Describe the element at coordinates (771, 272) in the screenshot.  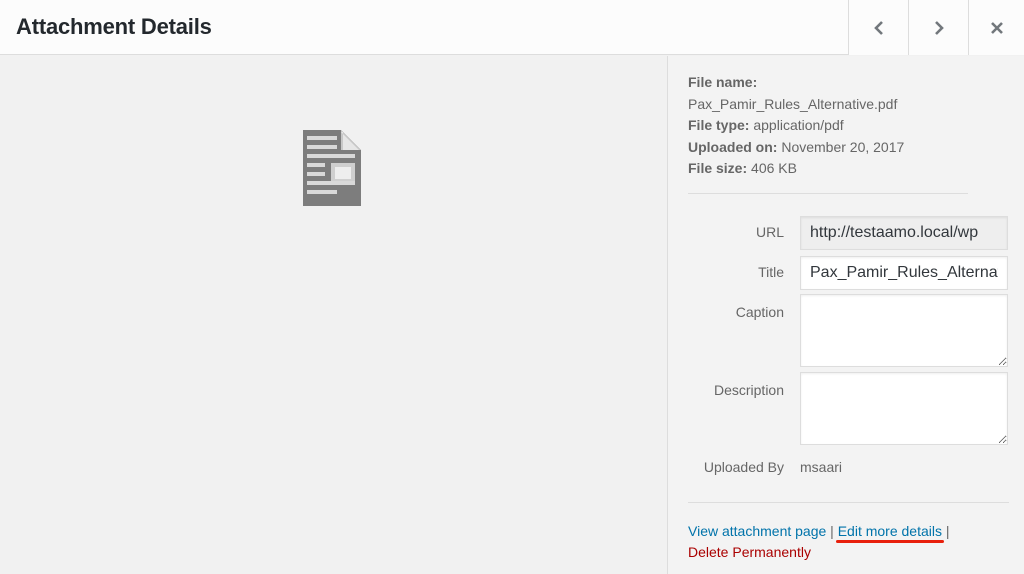
I see `title-label: Title` at that location.